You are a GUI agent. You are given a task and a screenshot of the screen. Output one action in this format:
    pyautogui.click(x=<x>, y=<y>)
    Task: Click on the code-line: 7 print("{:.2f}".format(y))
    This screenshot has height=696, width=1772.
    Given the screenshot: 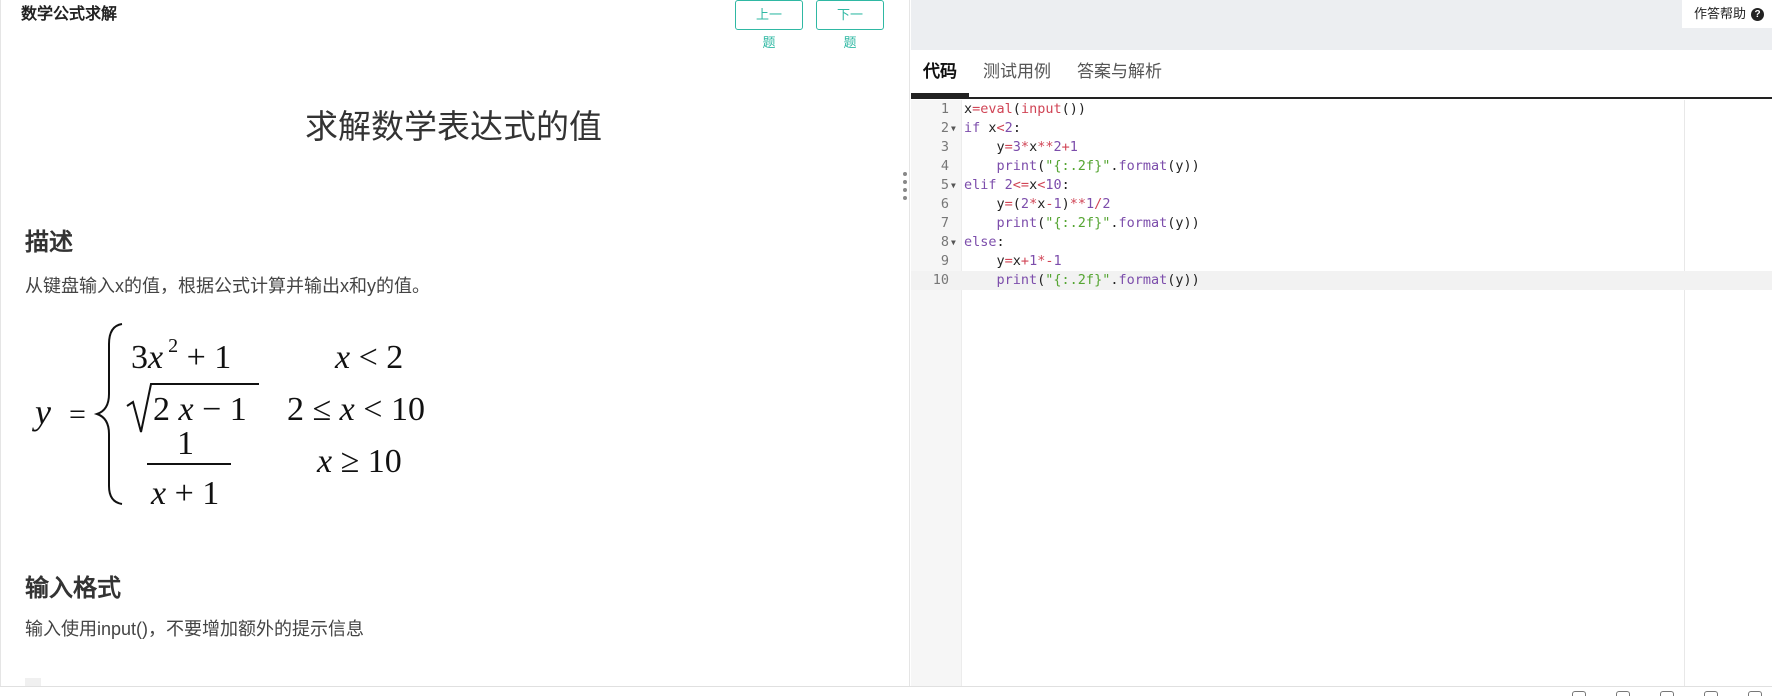 What is the action you would take?
    pyautogui.click(x=1341, y=223)
    